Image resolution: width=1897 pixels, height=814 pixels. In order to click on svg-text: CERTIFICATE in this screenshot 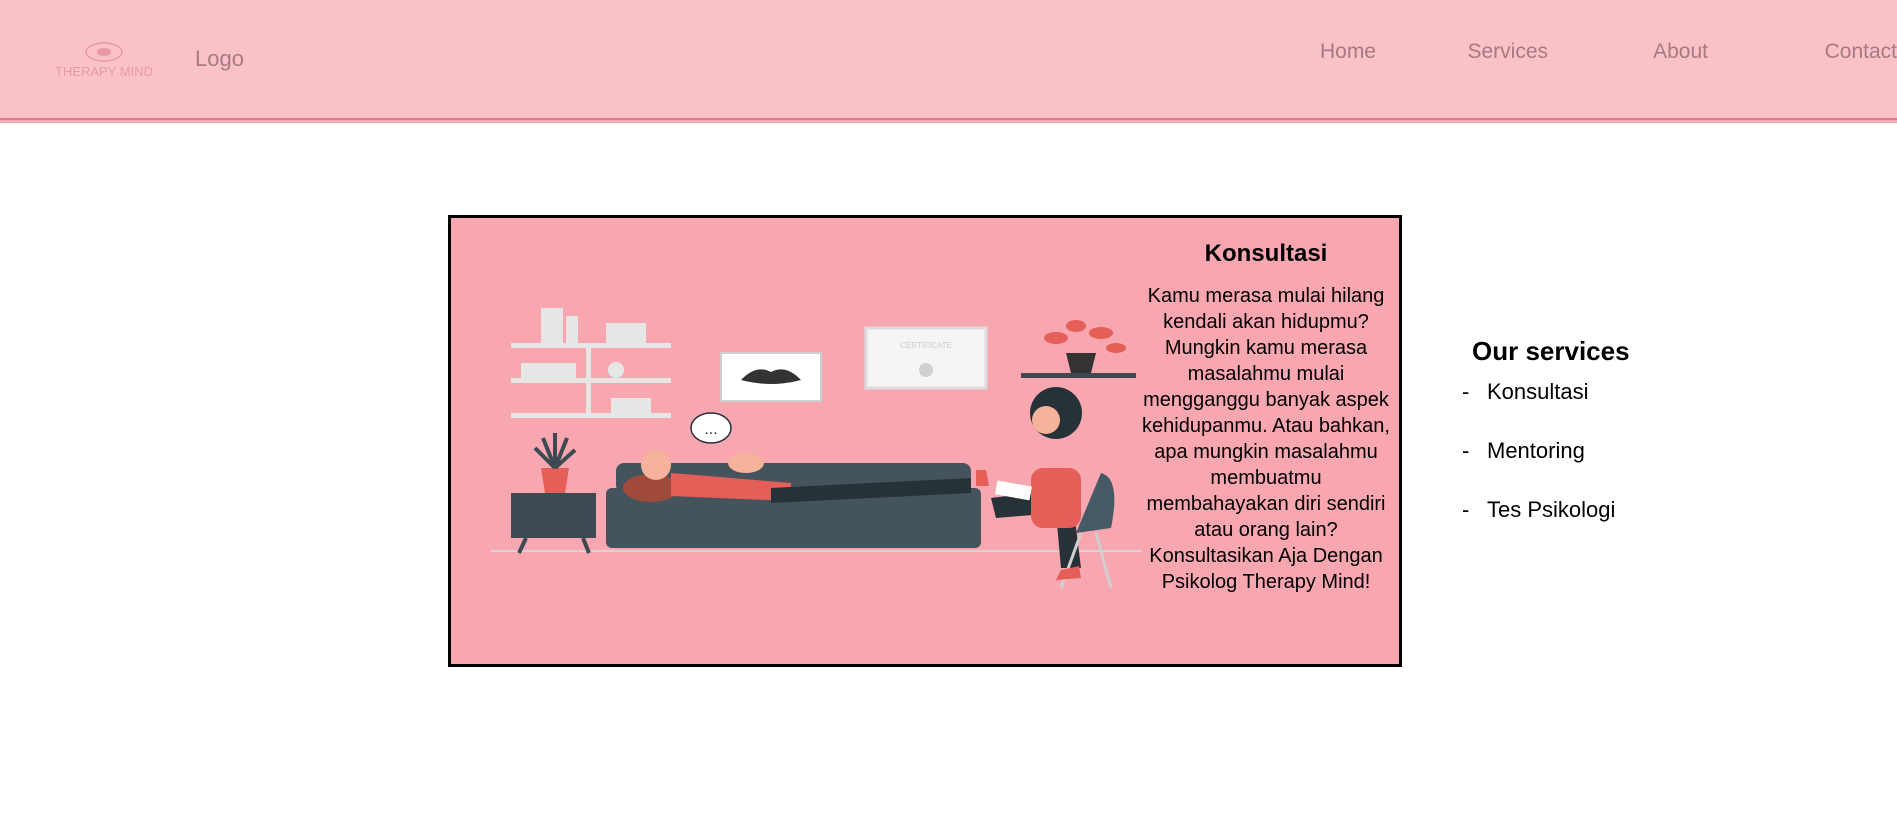, I will do `click(926, 345)`.